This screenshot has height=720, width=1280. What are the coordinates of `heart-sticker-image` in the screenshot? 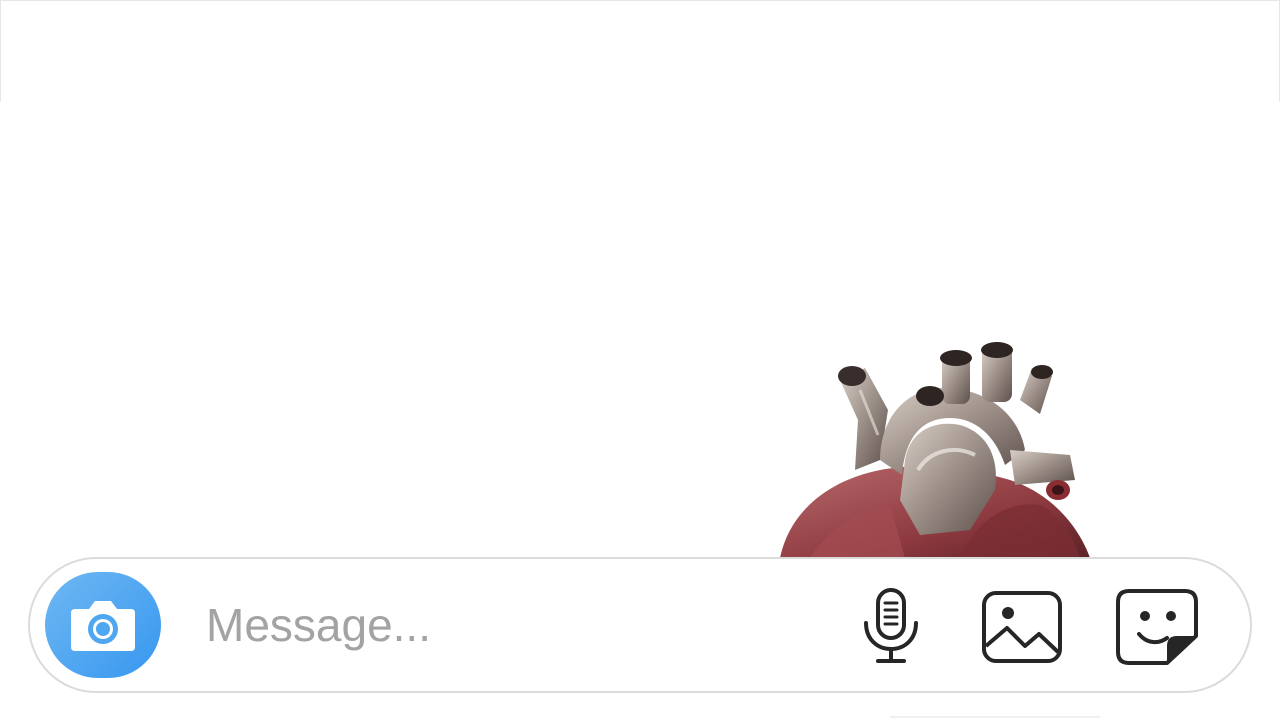 It's located at (935, 450).